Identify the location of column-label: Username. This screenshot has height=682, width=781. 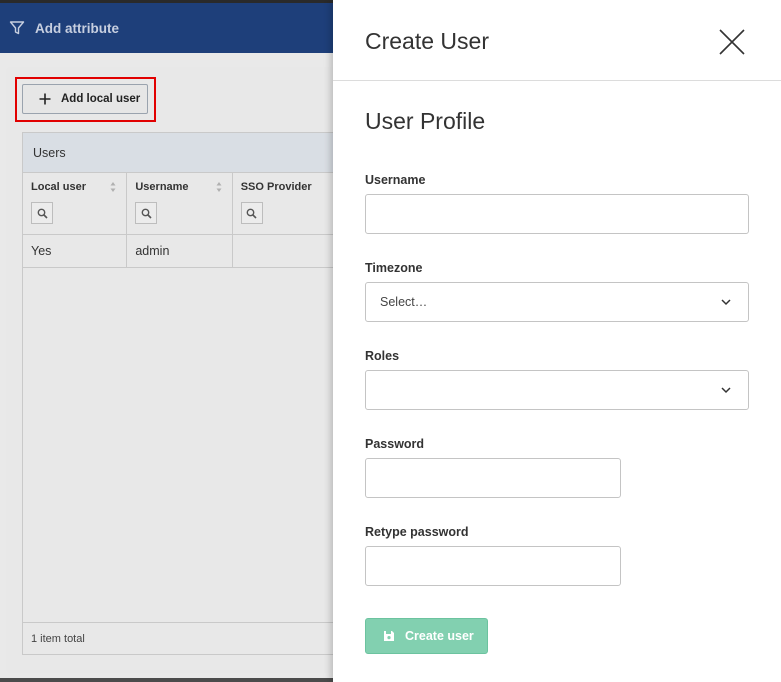
(162, 187).